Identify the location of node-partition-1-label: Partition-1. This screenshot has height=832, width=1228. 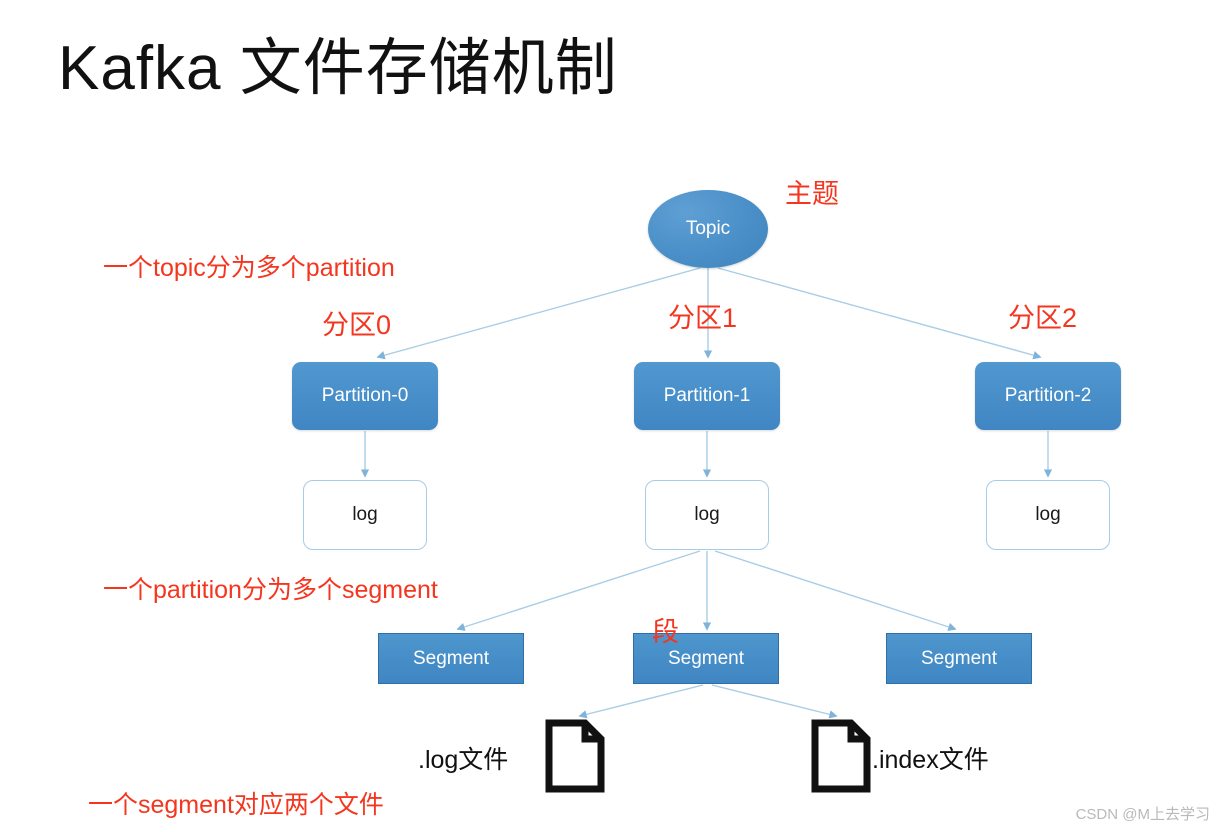
(707, 395).